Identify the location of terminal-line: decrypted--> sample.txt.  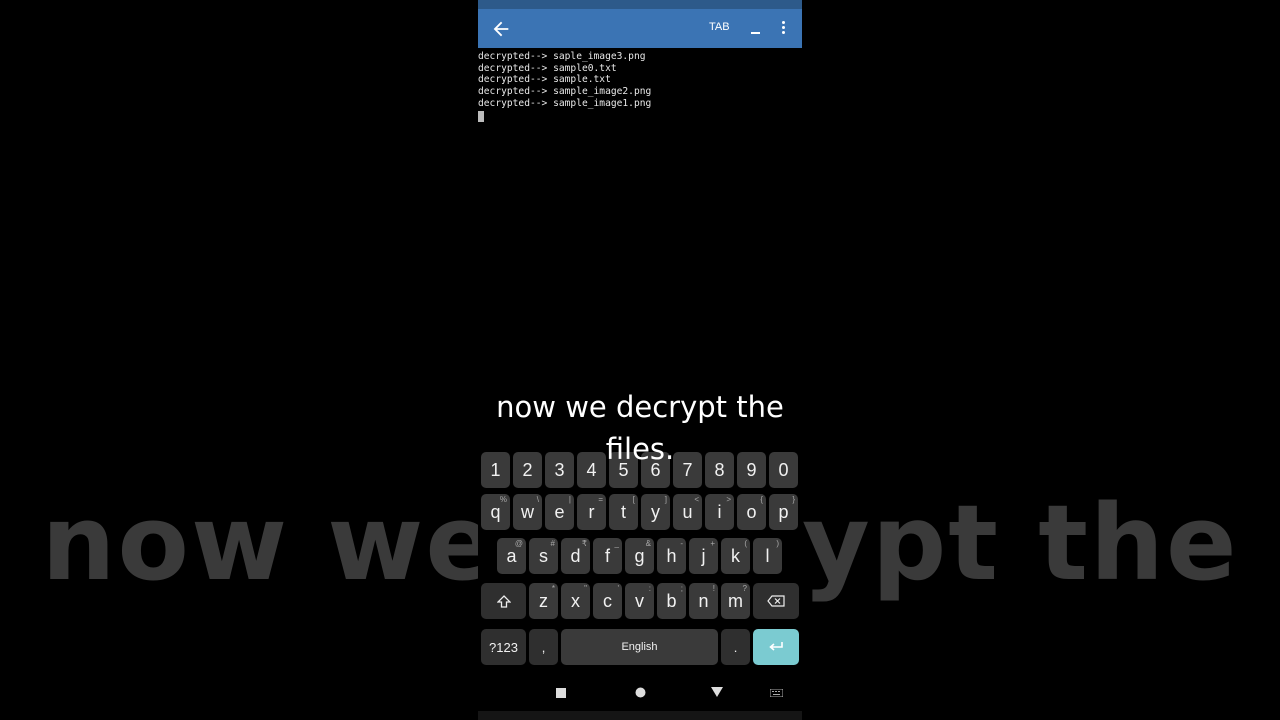
(544, 80).